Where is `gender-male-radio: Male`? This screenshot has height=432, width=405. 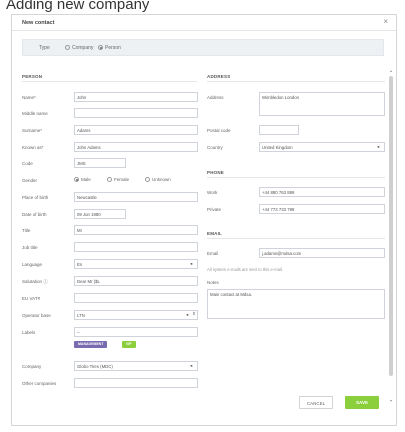 gender-male-radio: Male is located at coordinates (82, 179).